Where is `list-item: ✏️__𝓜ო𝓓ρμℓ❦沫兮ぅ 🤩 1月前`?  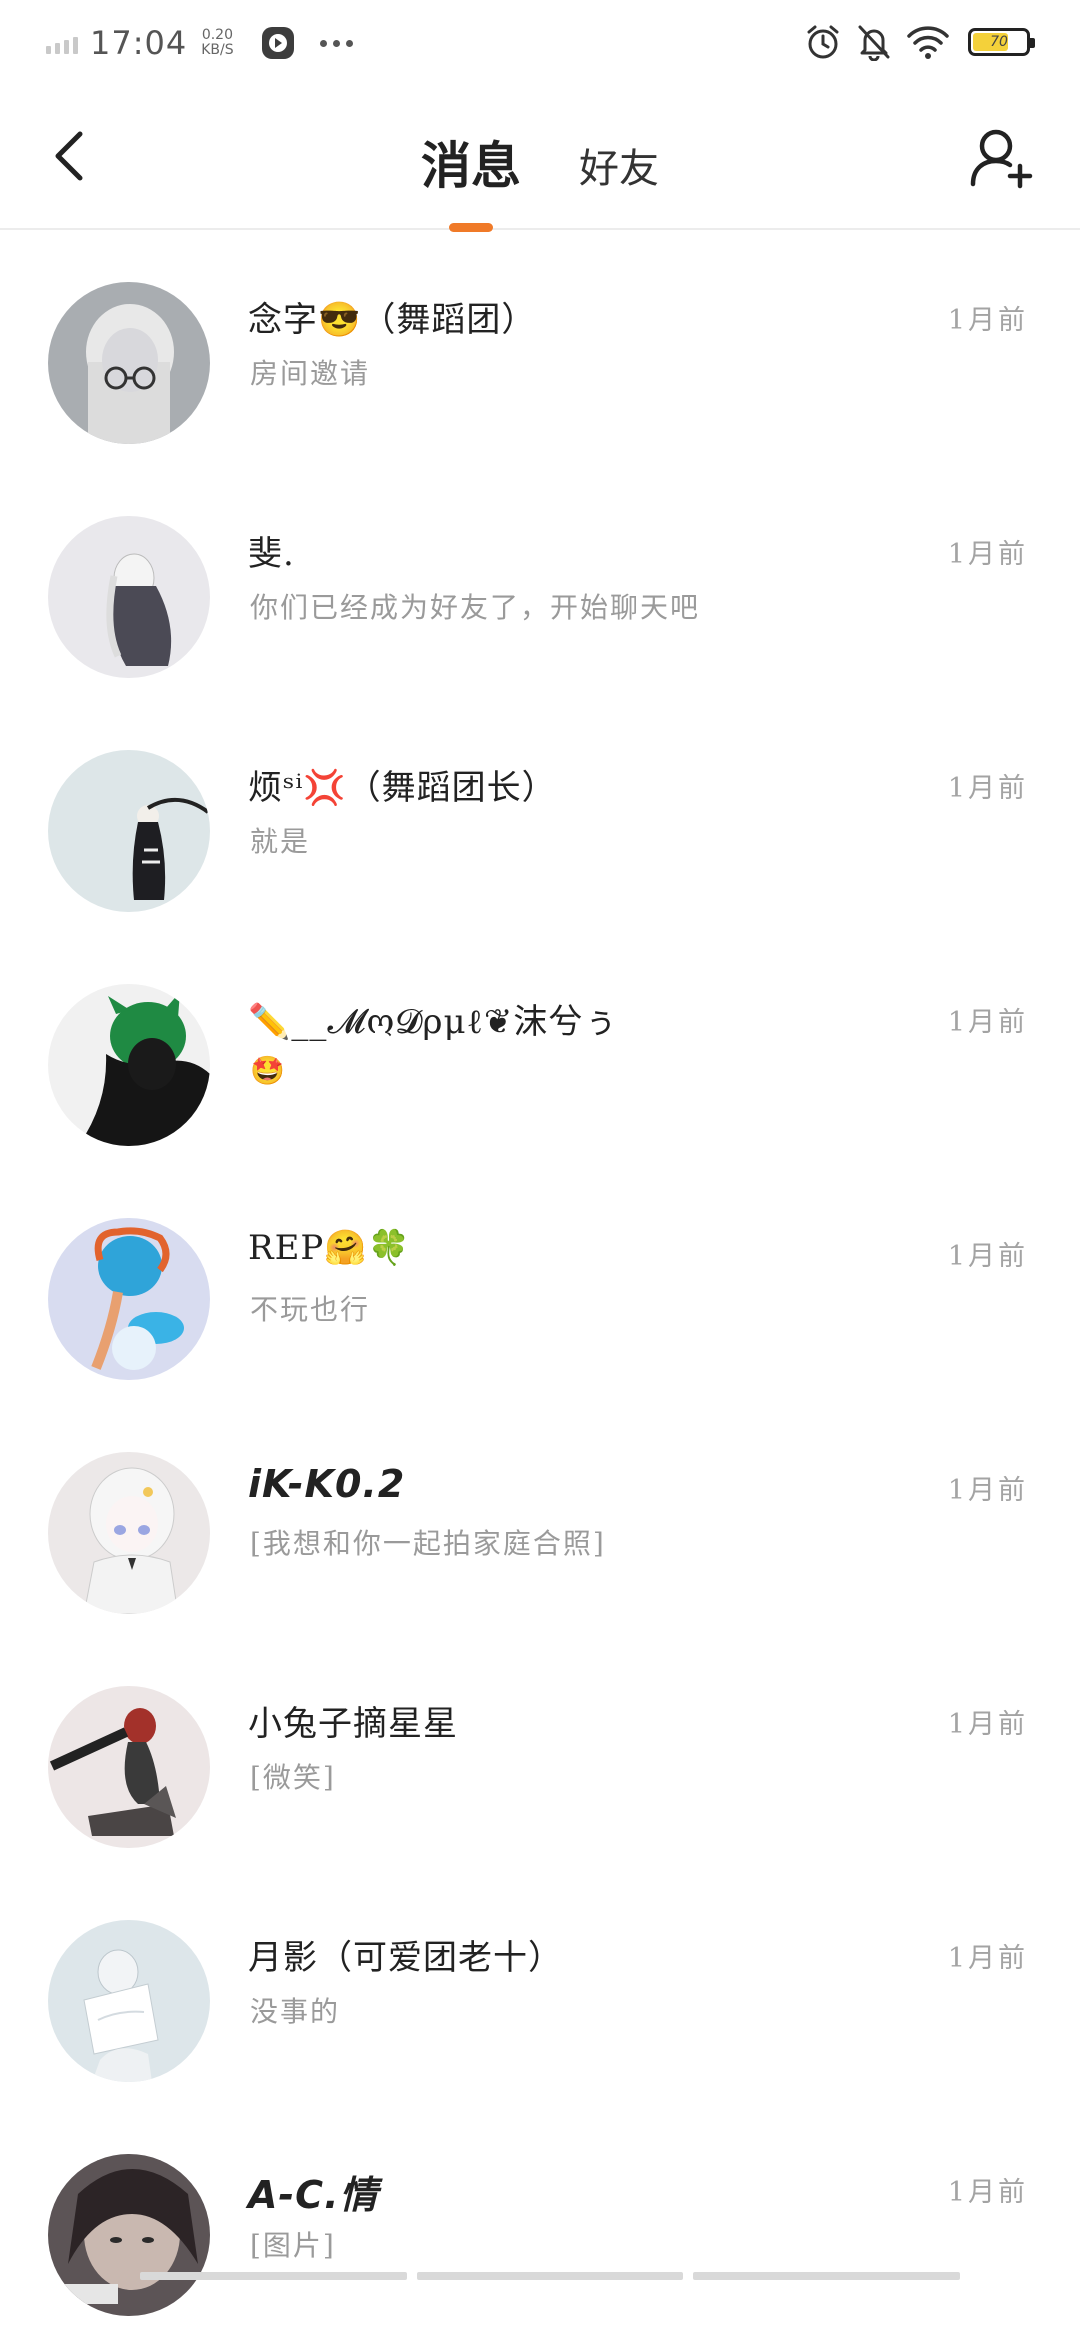
list-item: ✏️__𝓜ო𝓓ρμℓ❦沫兮ぅ 🤩 1月前 is located at coordinates (540, 1049).